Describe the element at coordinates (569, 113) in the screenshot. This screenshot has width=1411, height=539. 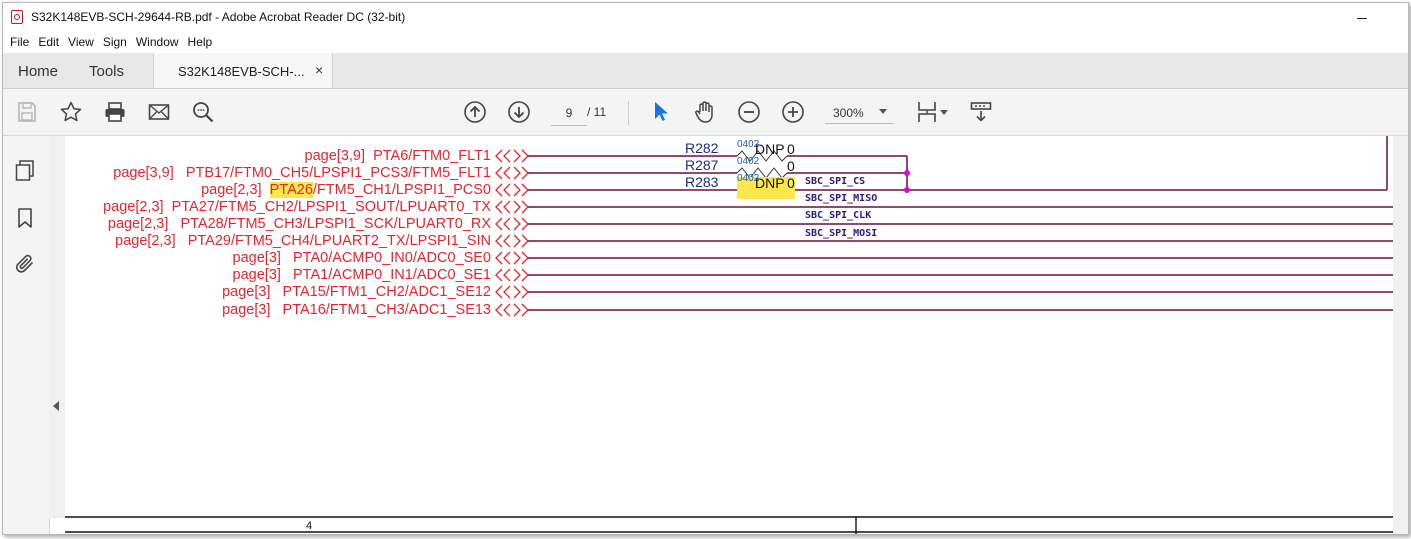
I see `page-number-input` at that location.